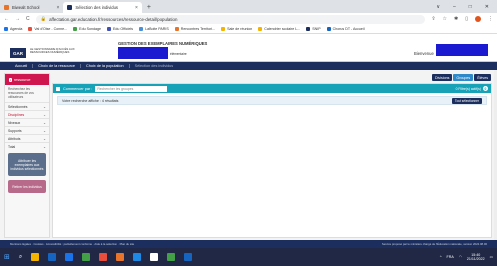 This screenshot has height=266, width=497. Describe the element at coordinates (143, 53) in the screenshot. I see `redacted-establishment` at that location.